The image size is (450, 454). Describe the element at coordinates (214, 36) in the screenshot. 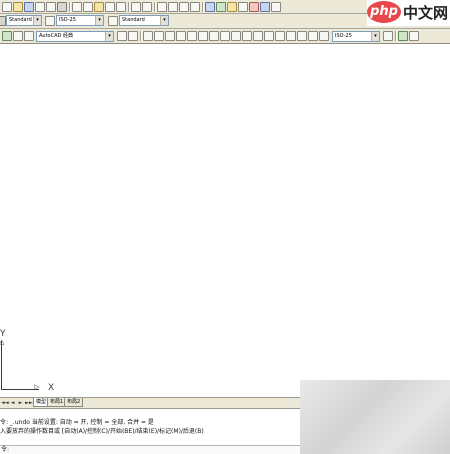

I see `diameter-dim-icon` at that location.